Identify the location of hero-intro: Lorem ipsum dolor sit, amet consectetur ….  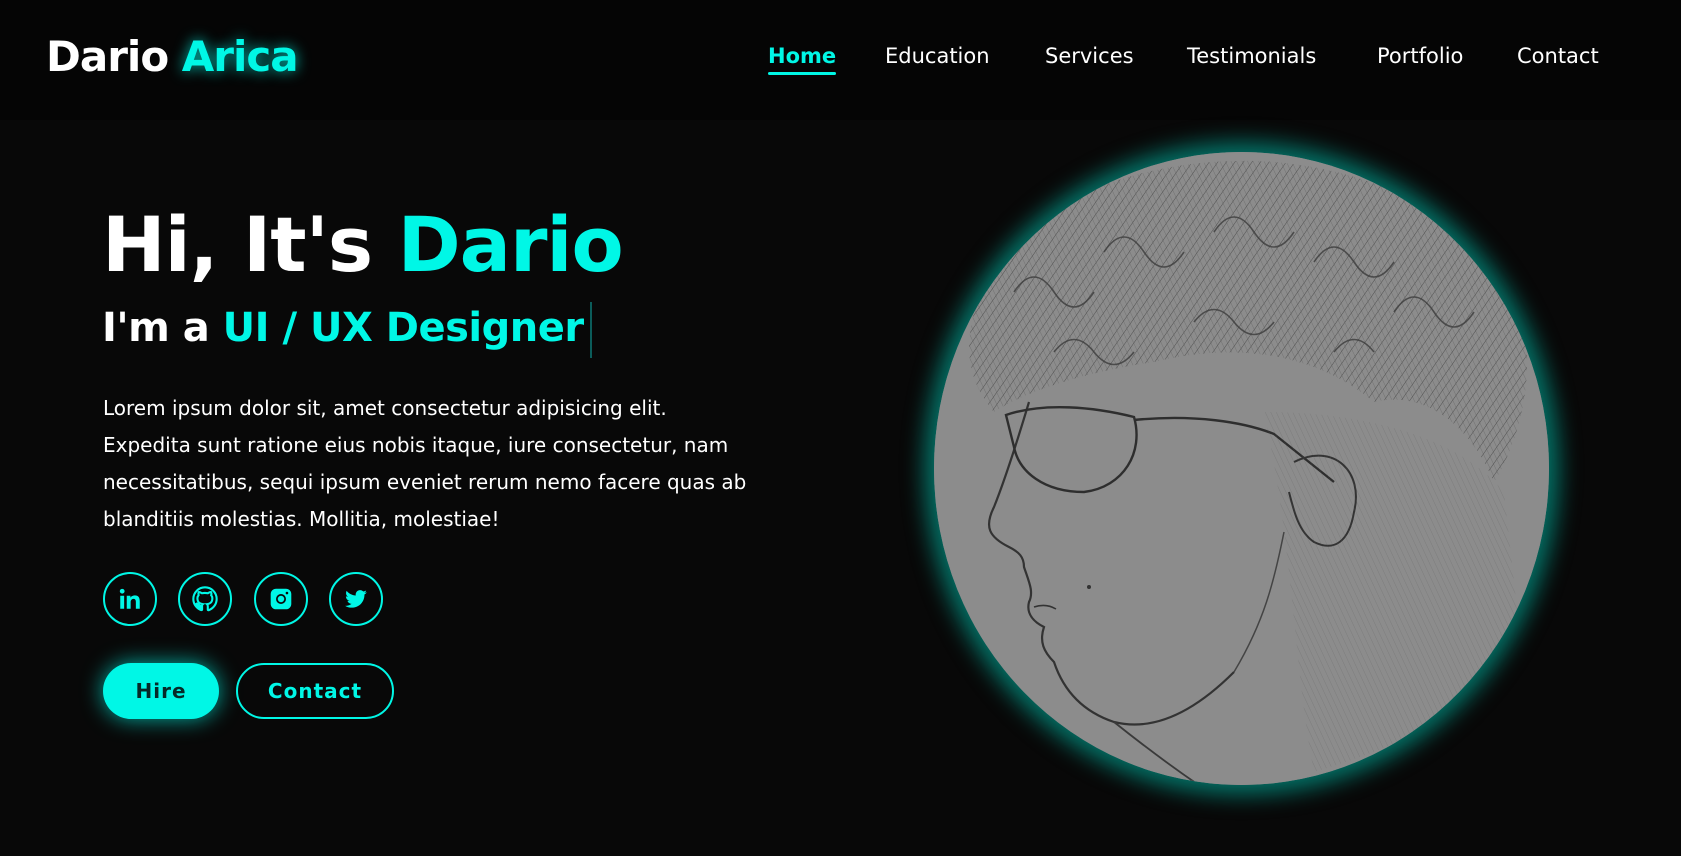
(425, 463).